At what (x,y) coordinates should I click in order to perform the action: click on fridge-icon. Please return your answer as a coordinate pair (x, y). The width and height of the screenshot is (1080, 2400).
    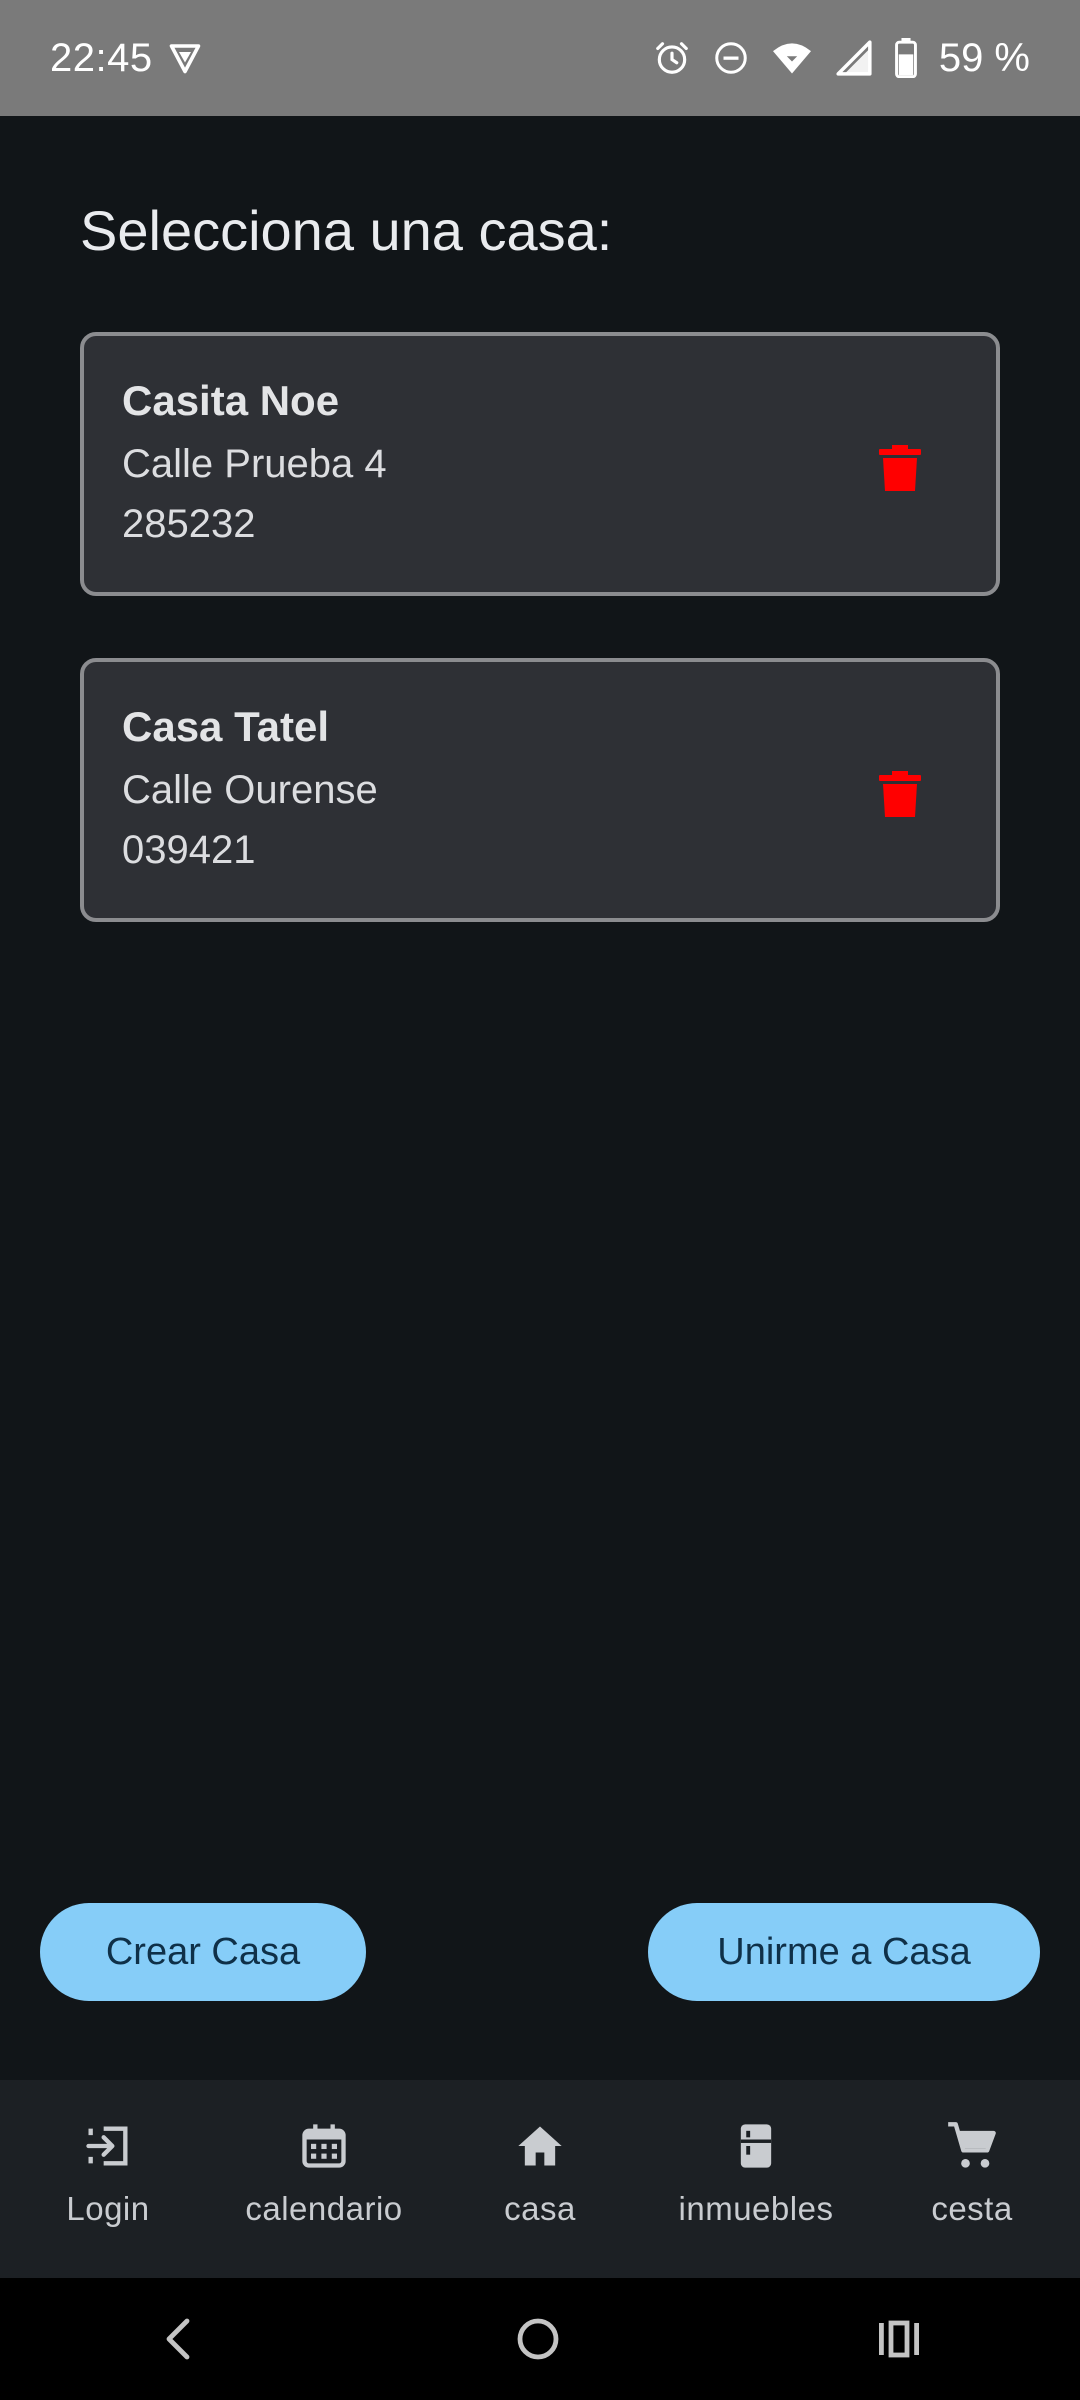
    Looking at the image, I should click on (756, 2146).